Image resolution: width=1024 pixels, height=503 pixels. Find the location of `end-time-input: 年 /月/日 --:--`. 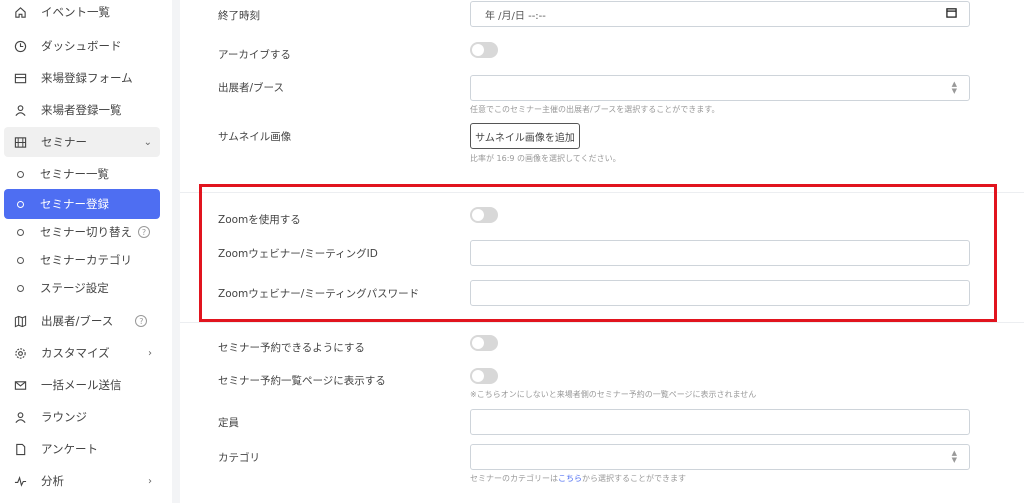

end-time-input: 年 /月/日 --:-- is located at coordinates (720, 14).